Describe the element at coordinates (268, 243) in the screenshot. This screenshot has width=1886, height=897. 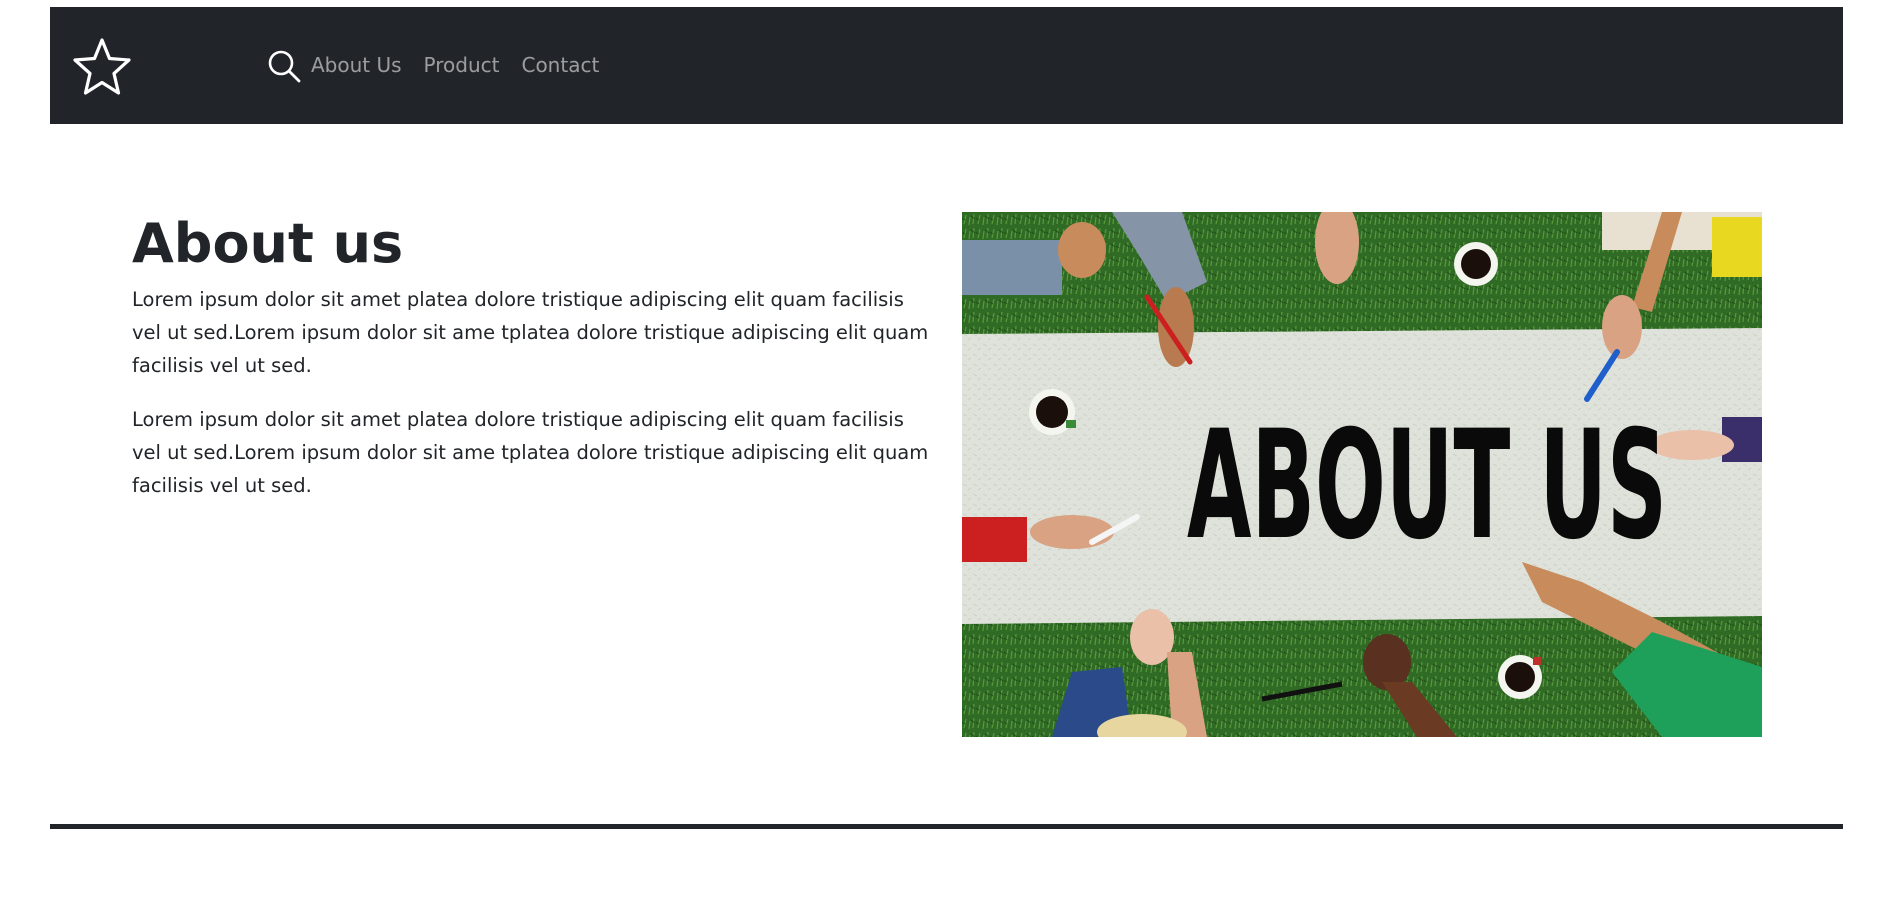
I see `page-title: About us` at that location.